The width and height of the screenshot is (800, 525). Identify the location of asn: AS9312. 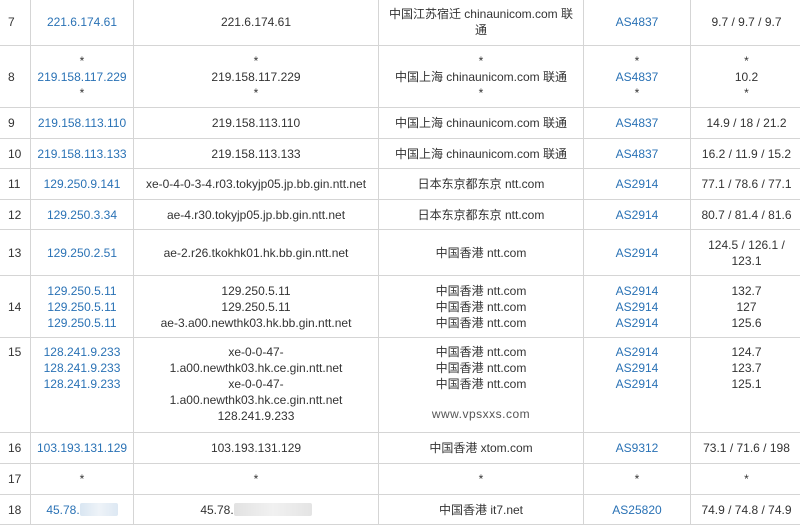
(637, 448).